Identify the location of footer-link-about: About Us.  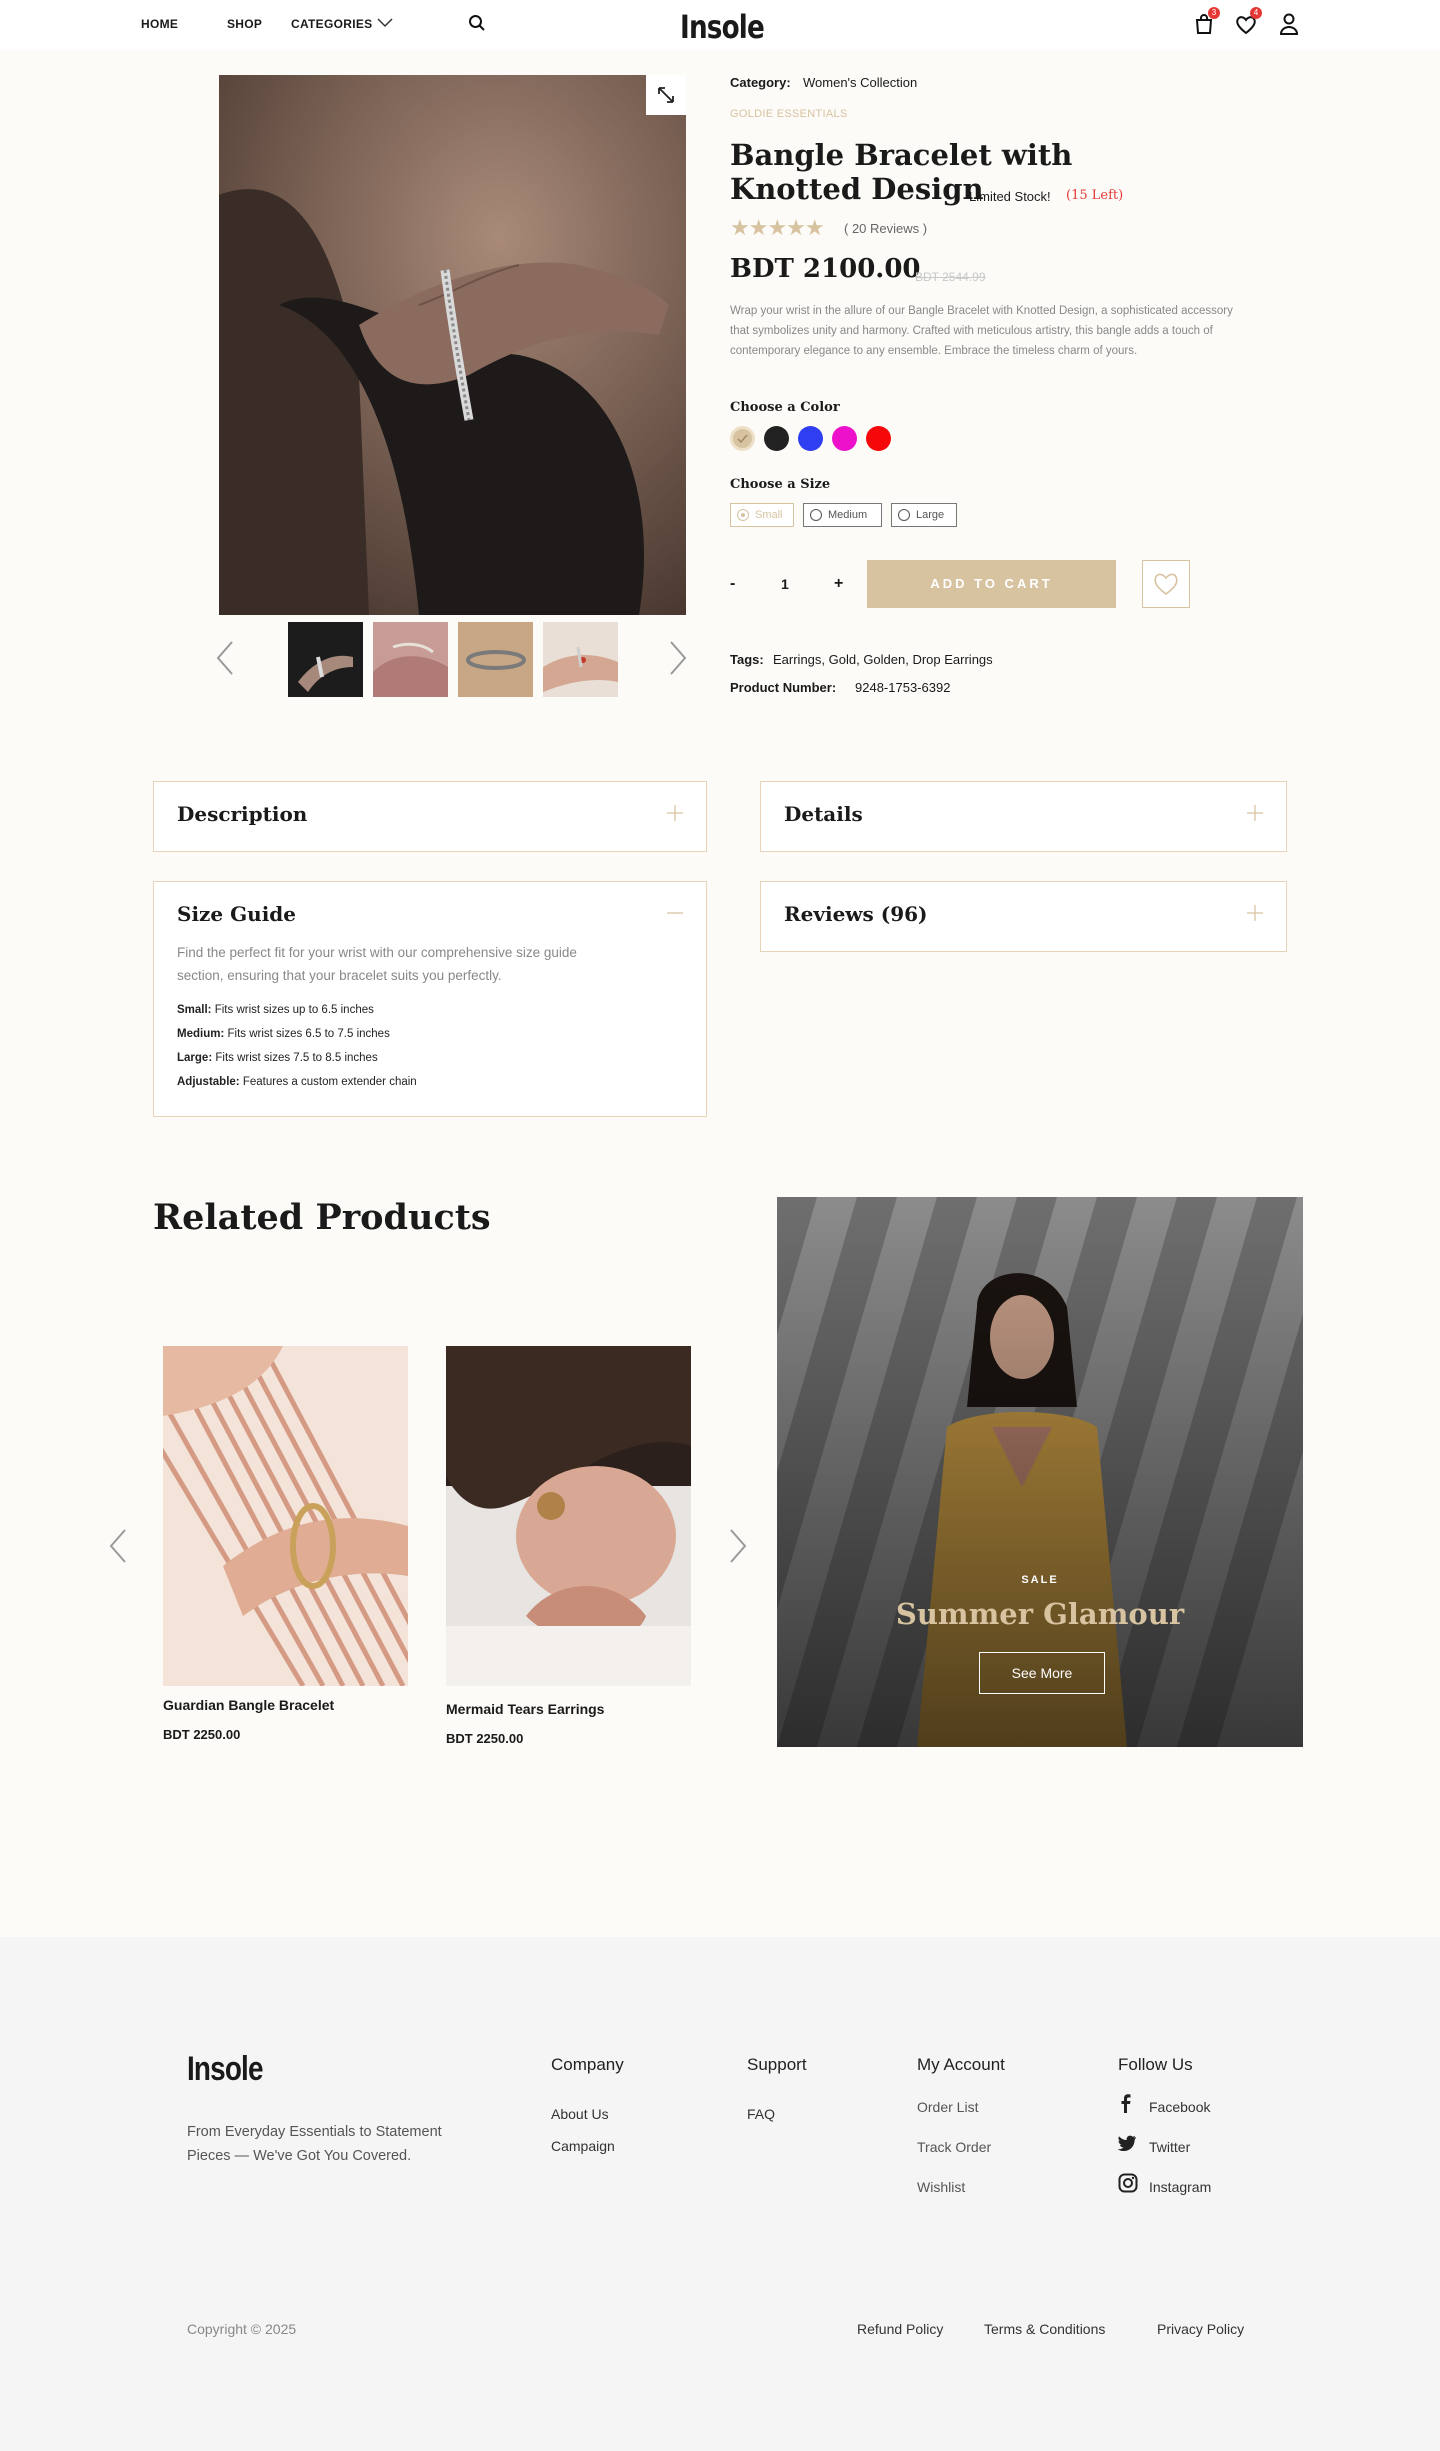
(580, 2114).